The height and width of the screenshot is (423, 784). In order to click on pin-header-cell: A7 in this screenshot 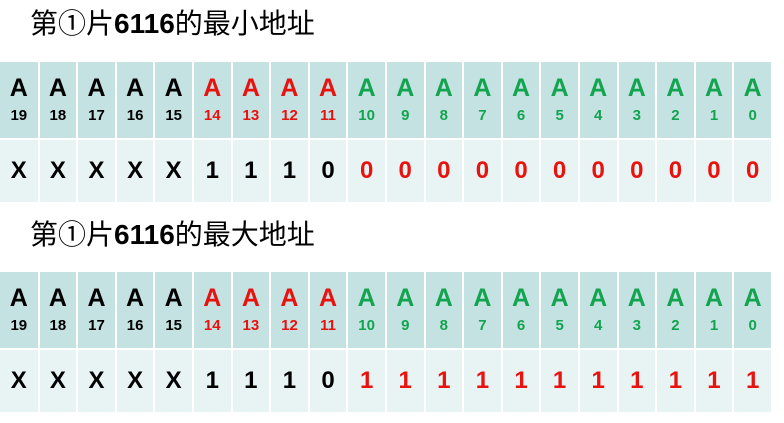, I will do `click(483, 100)`.